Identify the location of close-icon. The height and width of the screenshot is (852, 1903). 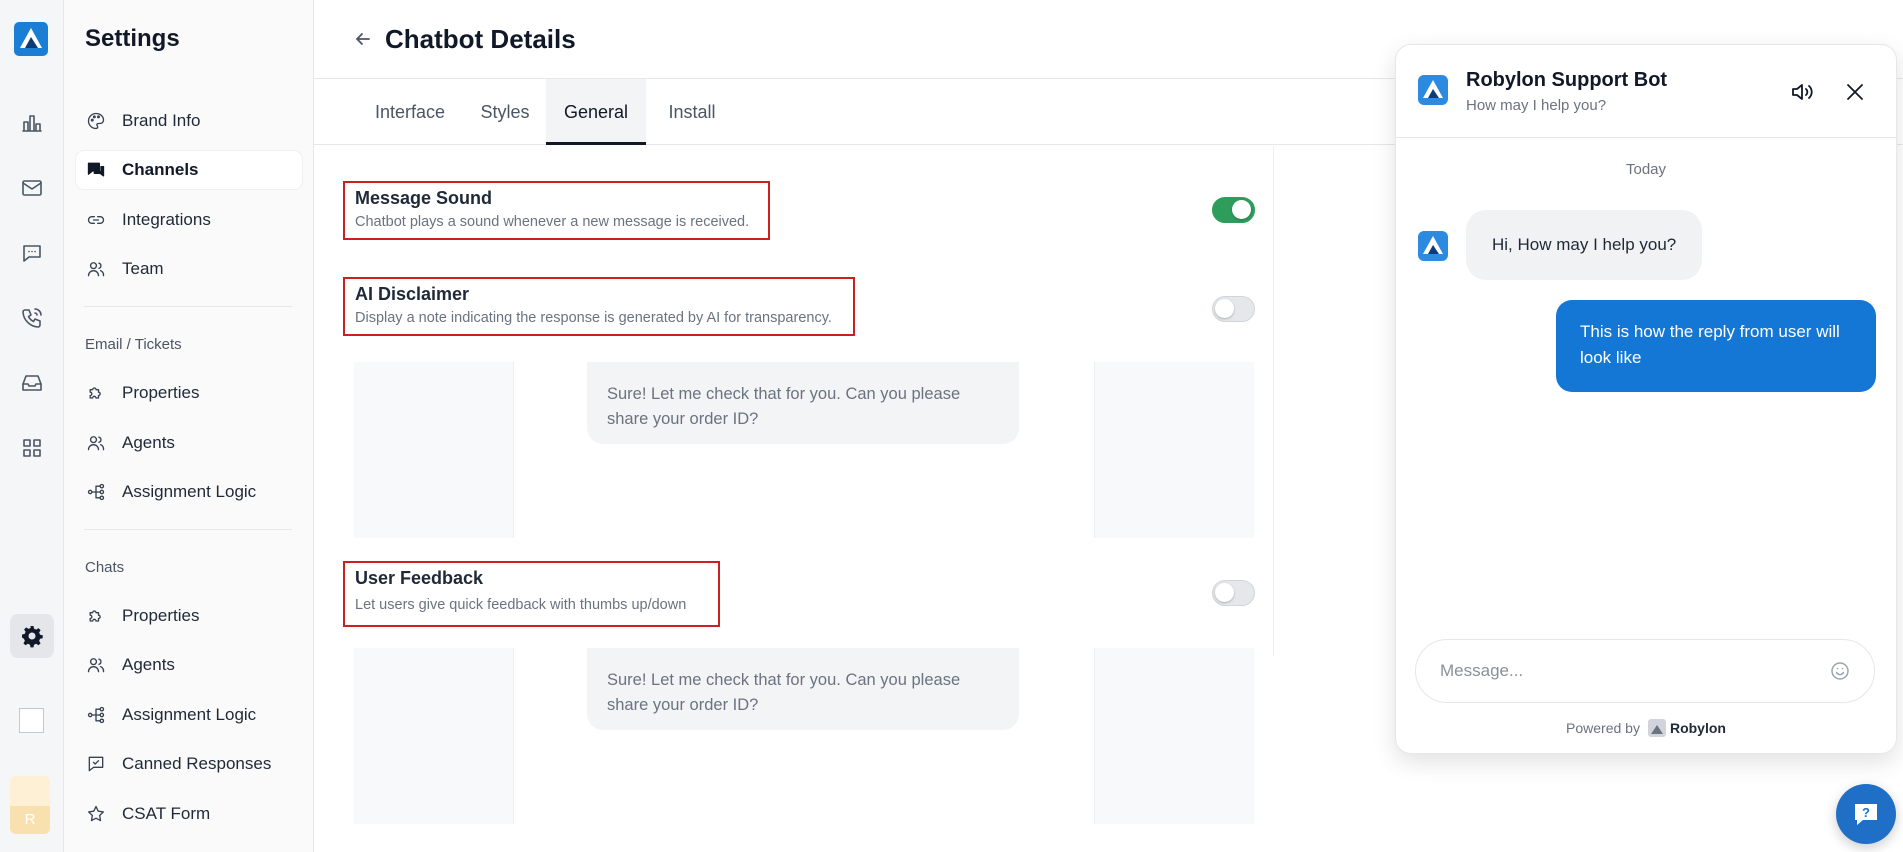
(1855, 92).